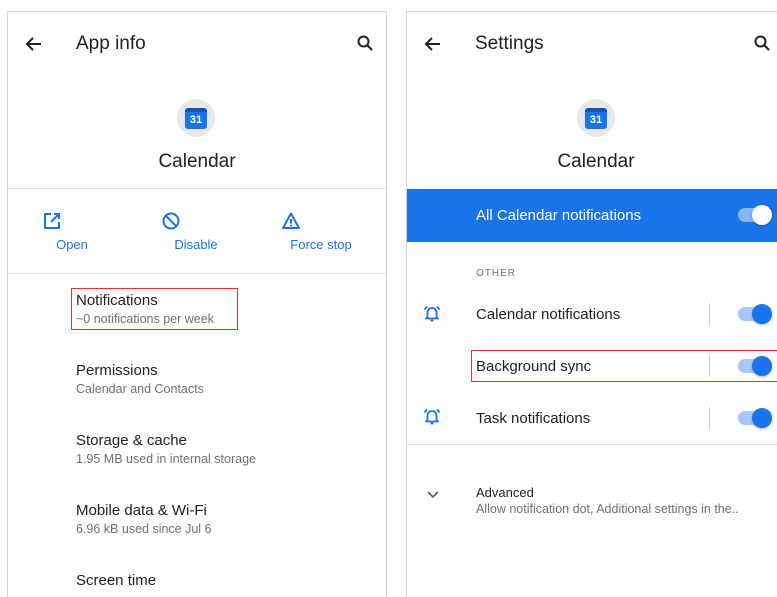 This screenshot has width=777, height=597. I want to click on list-item-title: Storage & cache, so click(131, 440).